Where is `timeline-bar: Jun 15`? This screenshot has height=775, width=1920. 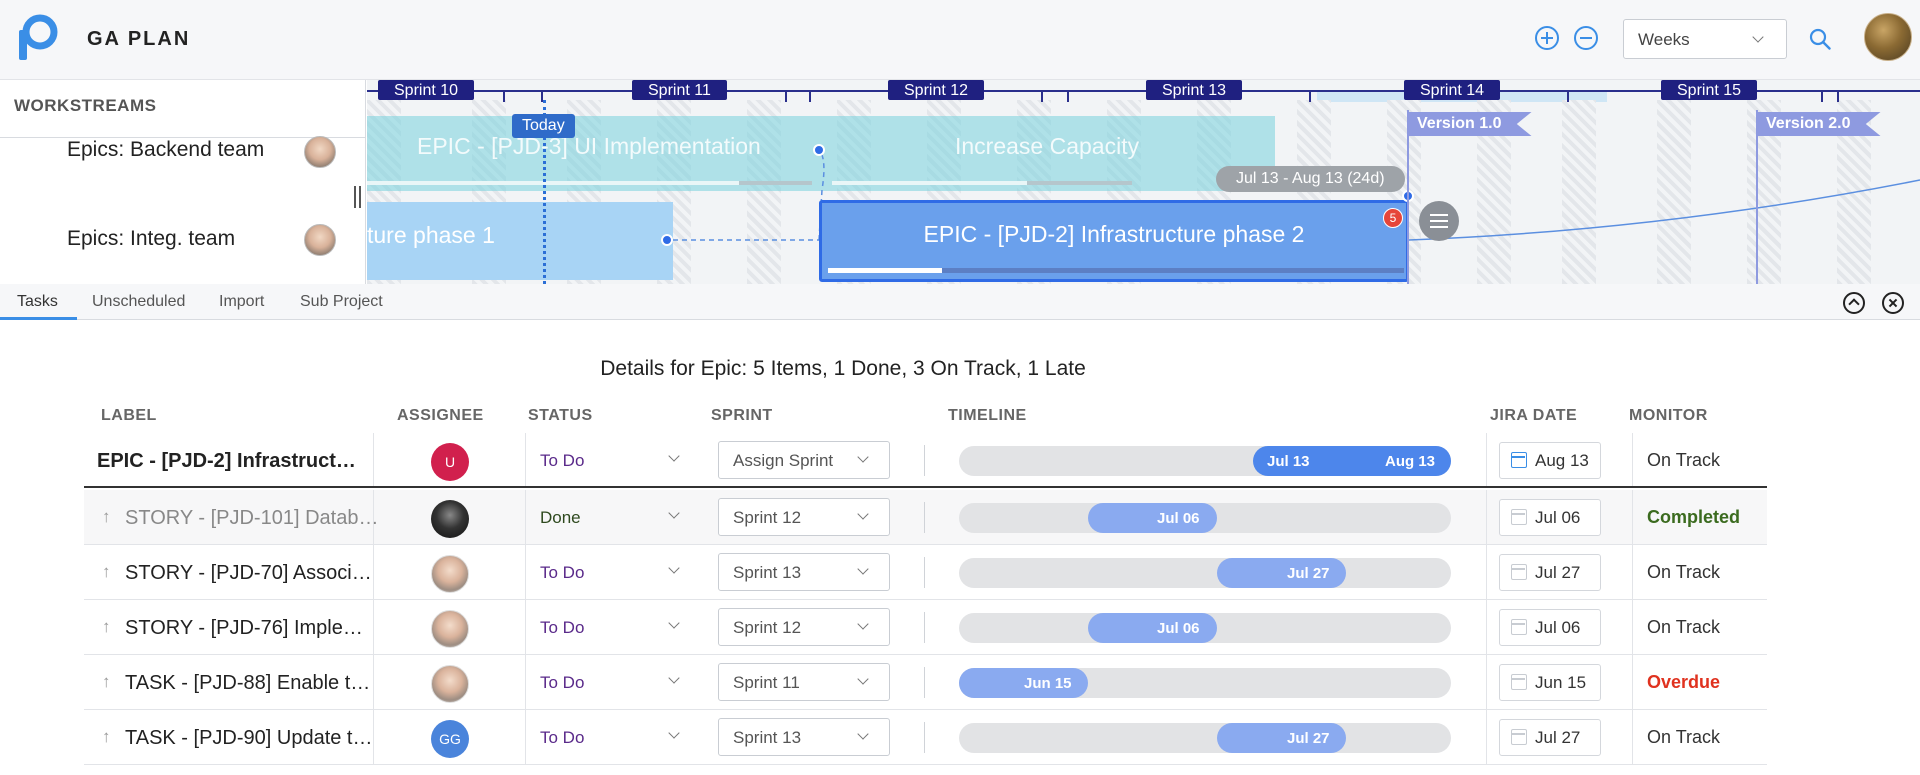 timeline-bar: Jun 15 is located at coordinates (1023, 683).